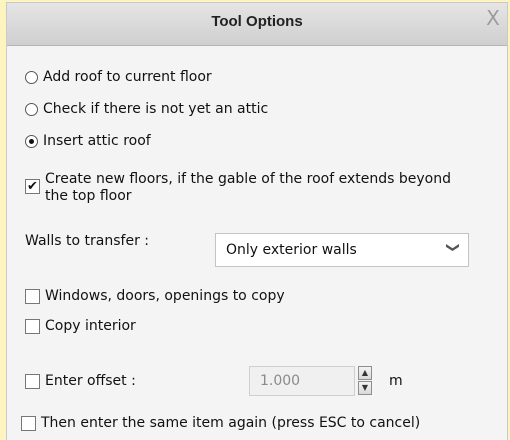 This screenshot has height=440, width=510. Describe the element at coordinates (365, 388) in the screenshot. I see `spin-down-icon: ▼` at that location.